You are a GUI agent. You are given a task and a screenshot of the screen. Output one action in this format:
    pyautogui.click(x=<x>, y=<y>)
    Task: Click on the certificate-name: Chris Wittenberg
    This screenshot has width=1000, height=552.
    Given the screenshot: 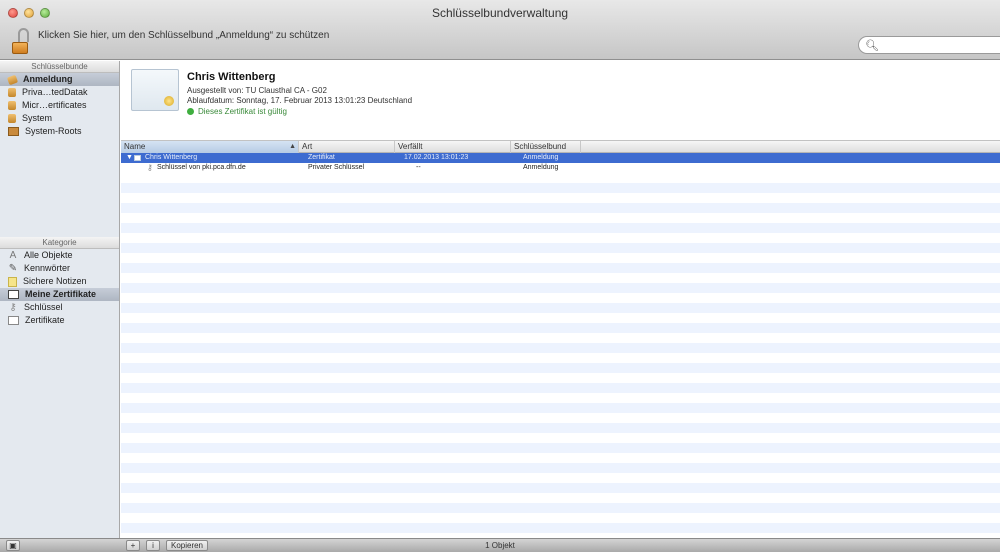 What is the action you would take?
    pyautogui.click(x=231, y=77)
    